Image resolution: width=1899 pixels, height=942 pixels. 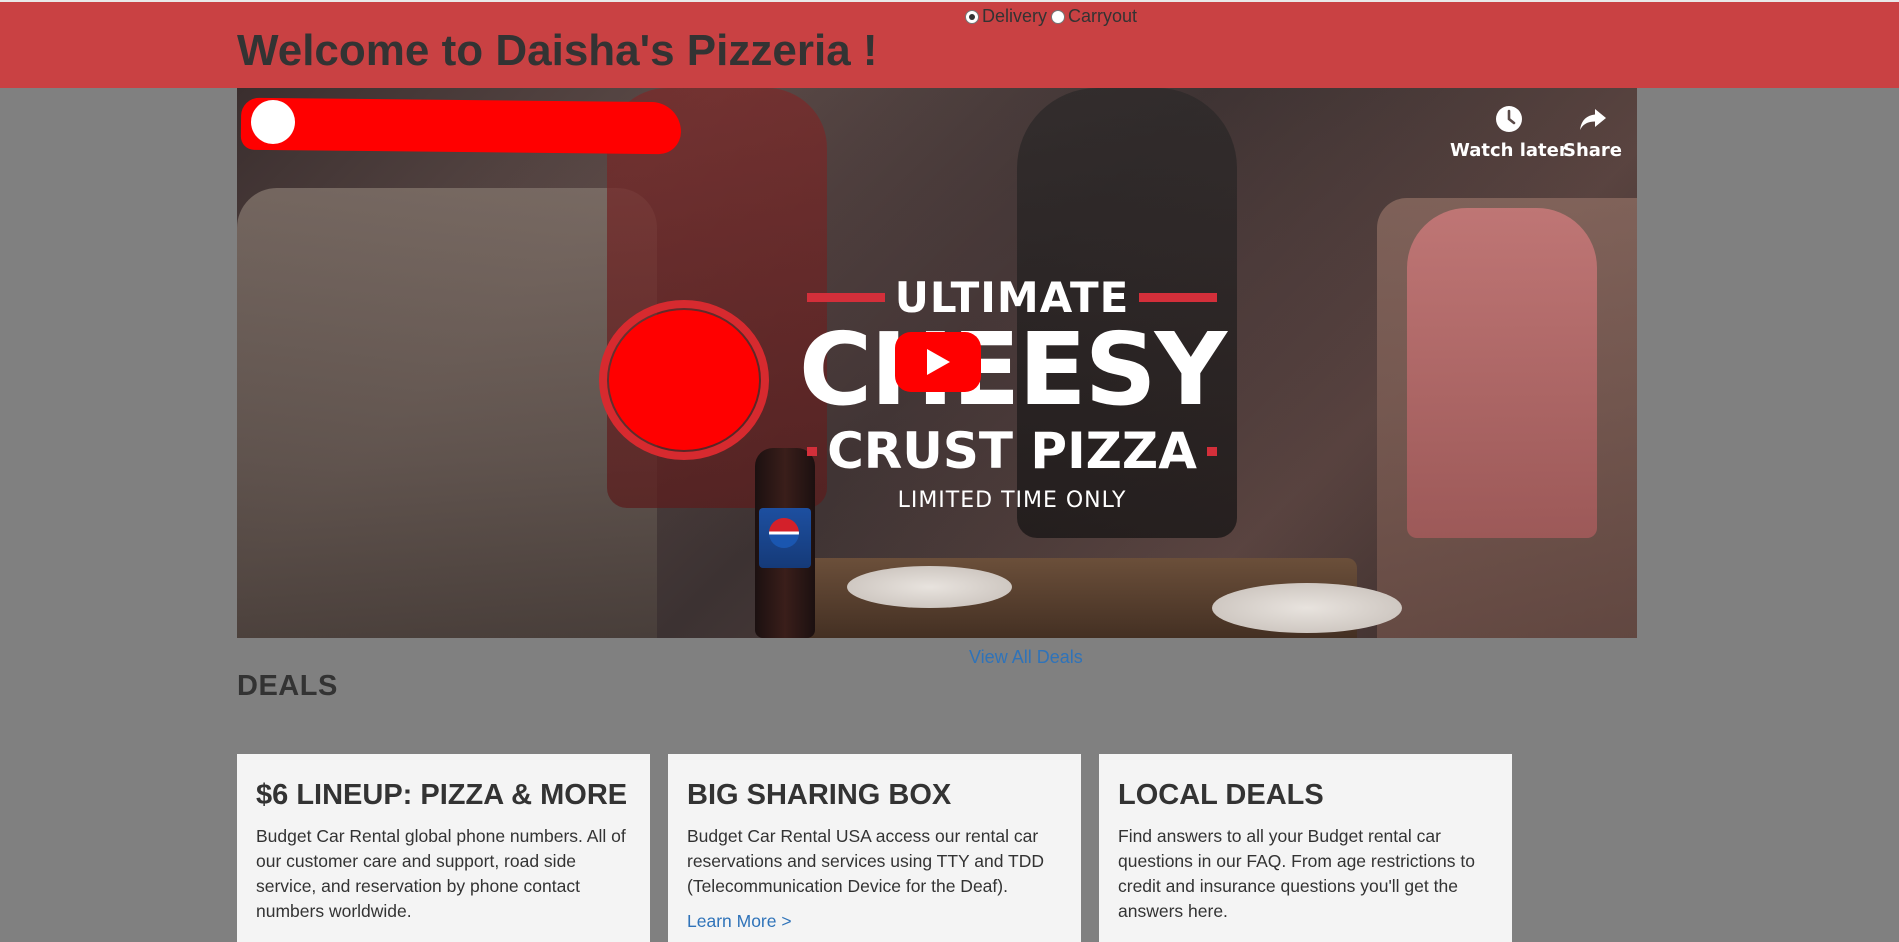 I want to click on play-button, so click(x=938, y=362).